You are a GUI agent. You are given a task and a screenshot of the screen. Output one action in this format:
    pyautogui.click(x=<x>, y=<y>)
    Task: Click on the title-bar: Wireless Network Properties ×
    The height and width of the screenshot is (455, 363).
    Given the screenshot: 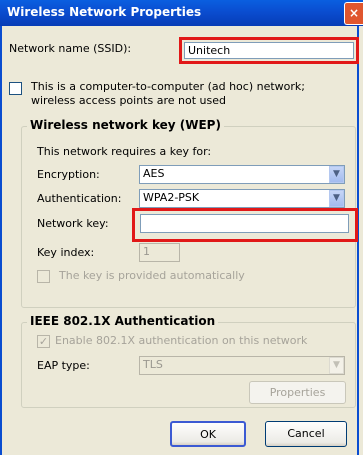 What is the action you would take?
    pyautogui.click(x=181, y=13)
    